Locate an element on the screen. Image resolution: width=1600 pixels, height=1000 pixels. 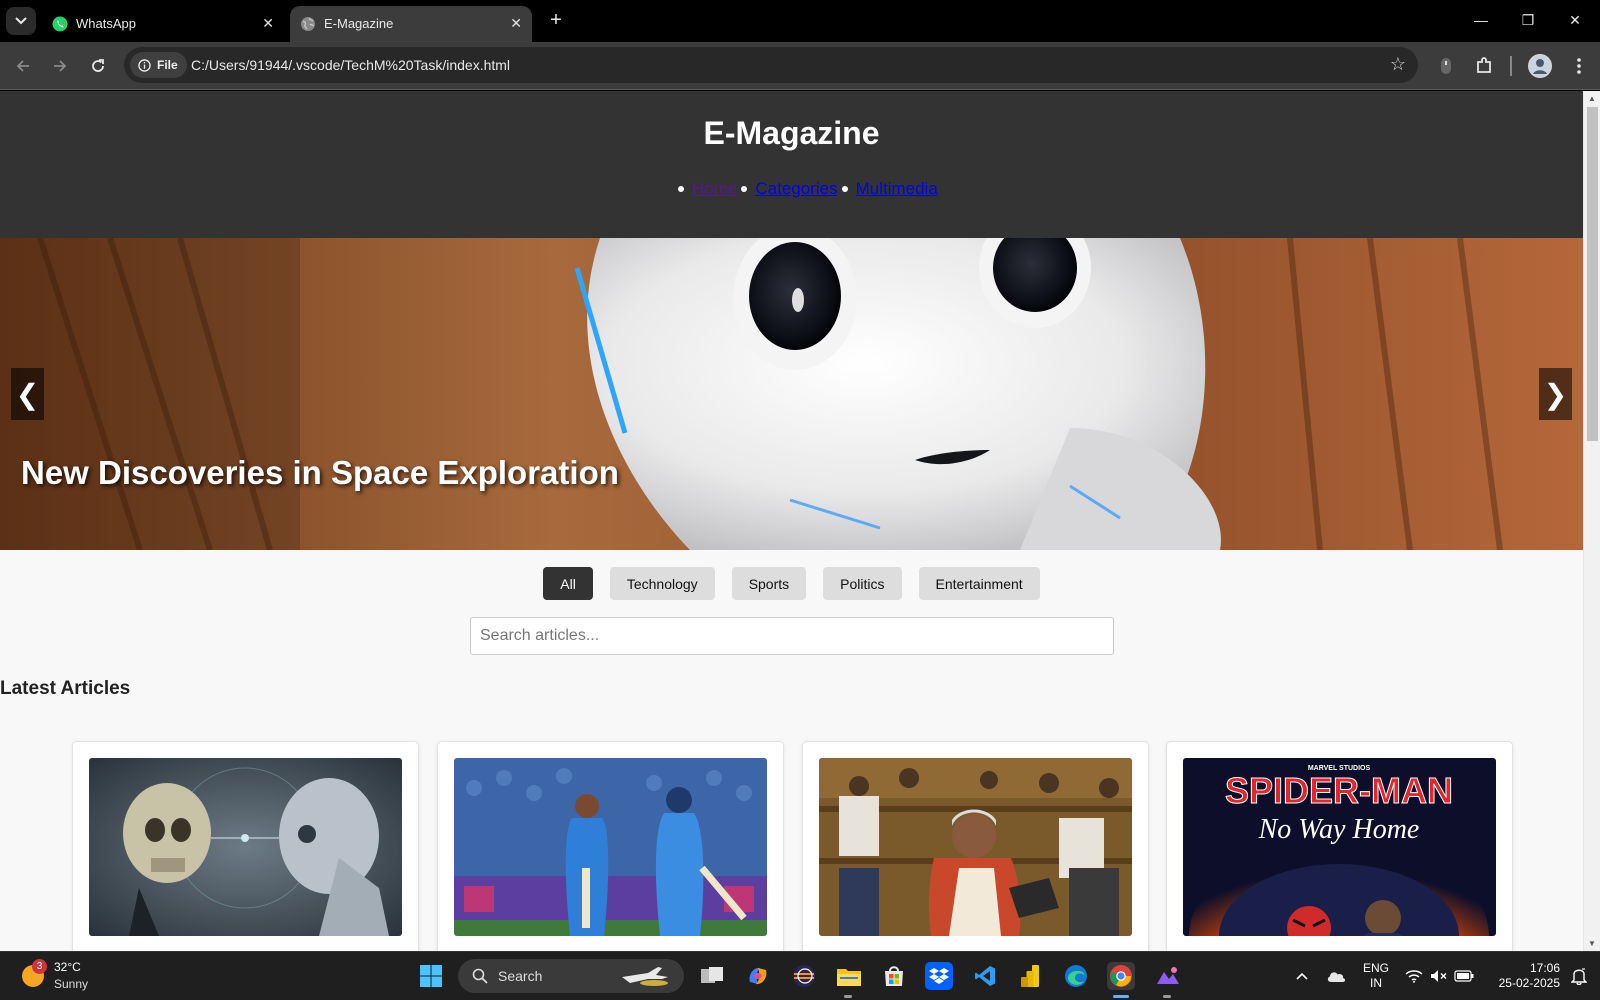
search-highlight-plane-icon is located at coordinates (645, 976).